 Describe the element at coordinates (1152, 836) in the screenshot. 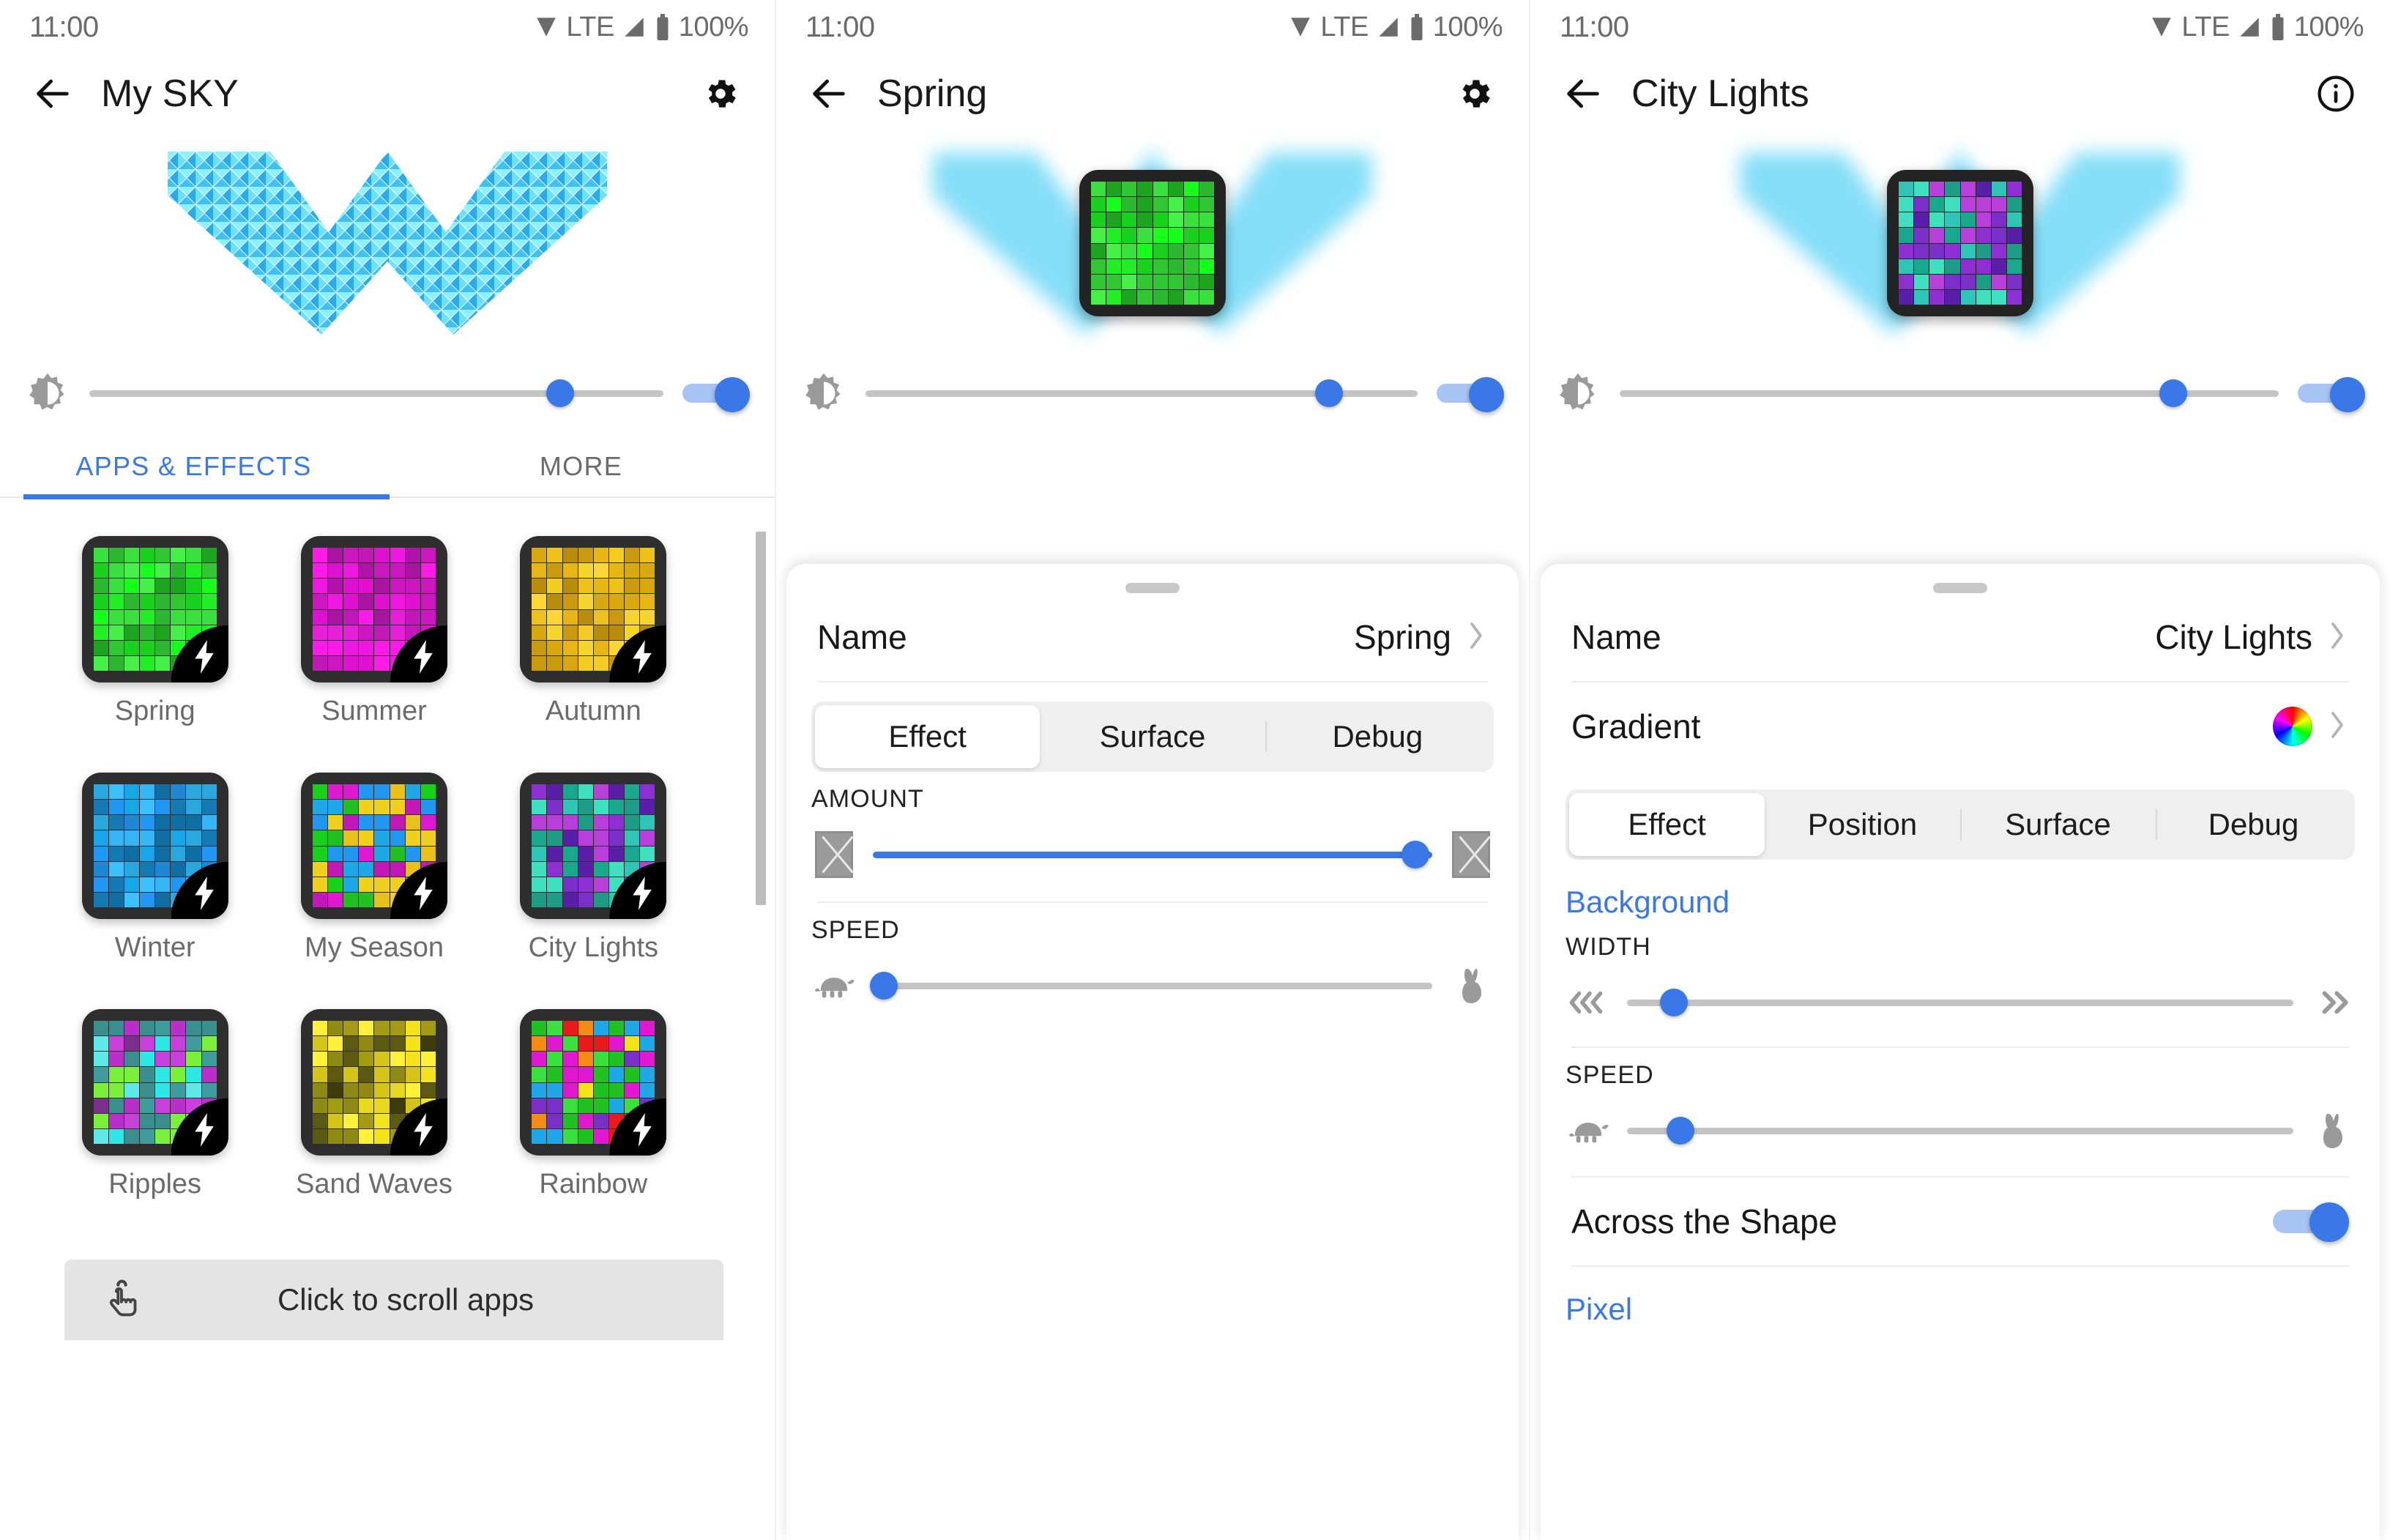

I see `amount-control: AMOUNT` at that location.